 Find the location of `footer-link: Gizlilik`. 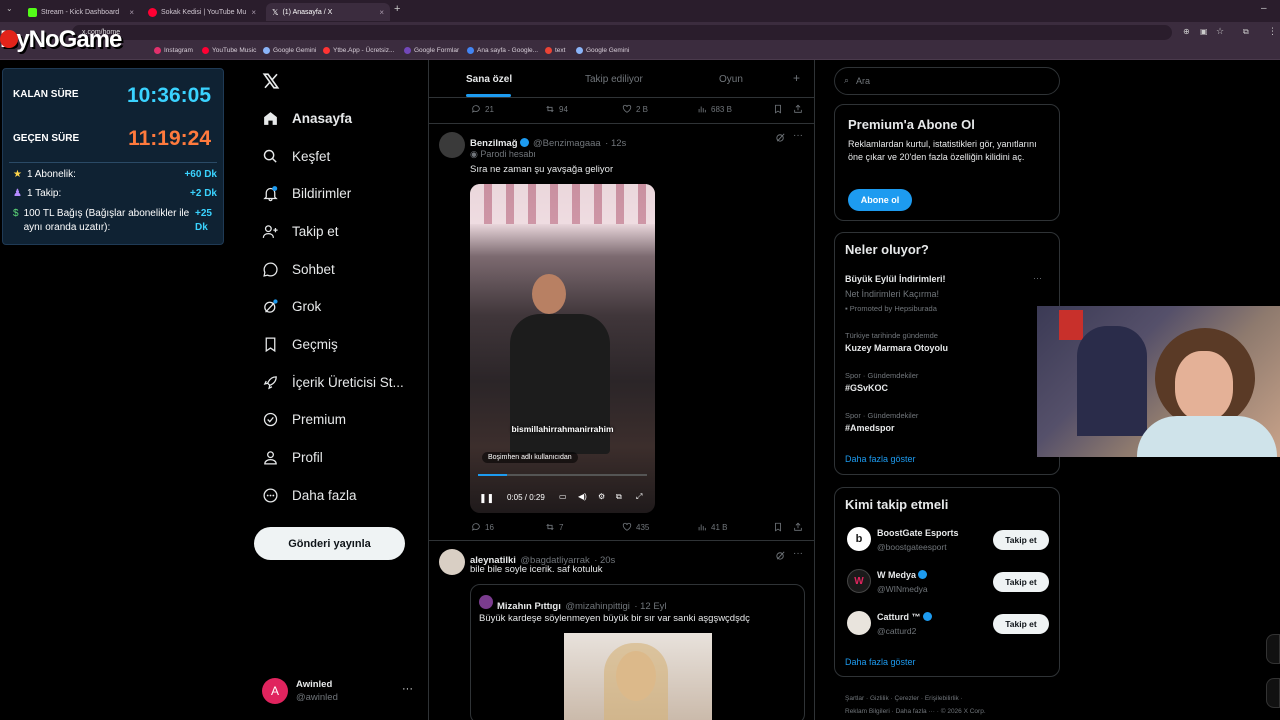

footer-link: Gizlilik is located at coordinates (879, 698).